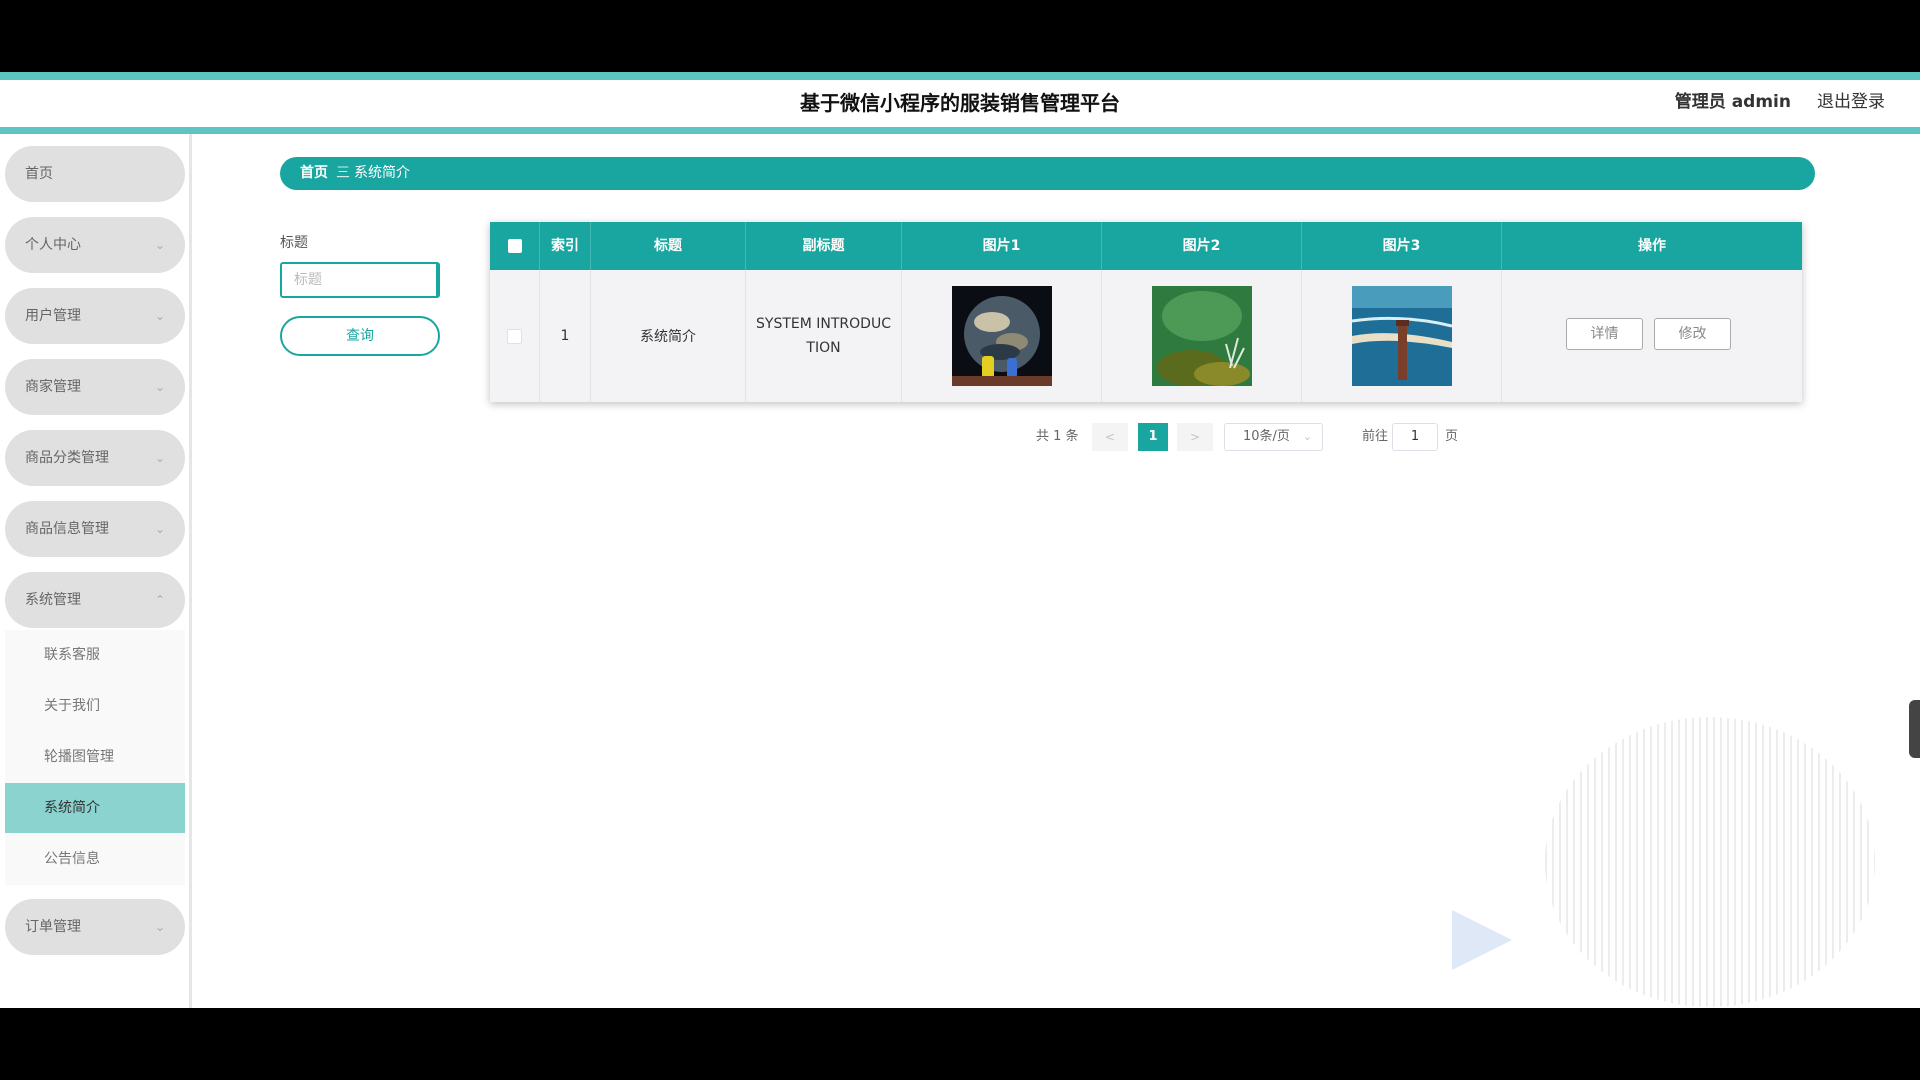 The width and height of the screenshot is (1920, 1080). What do you see at coordinates (1692, 334) in the screenshot?
I see `edit-button: 修改` at bounding box center [1692, 334].